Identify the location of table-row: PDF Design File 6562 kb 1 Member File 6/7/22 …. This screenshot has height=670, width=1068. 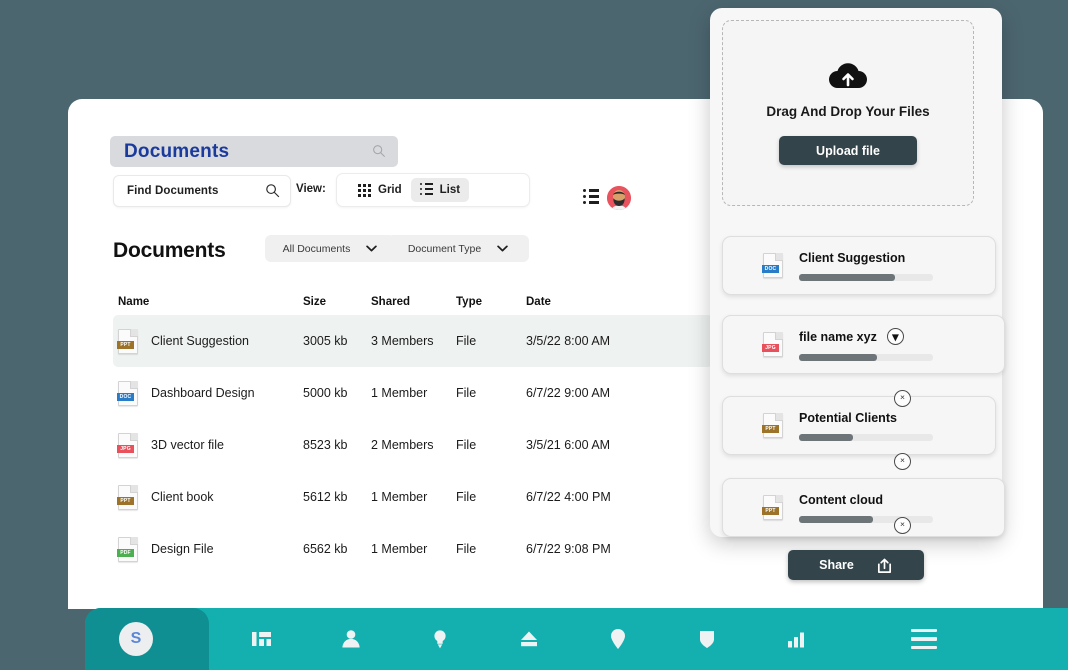
(413, 549).